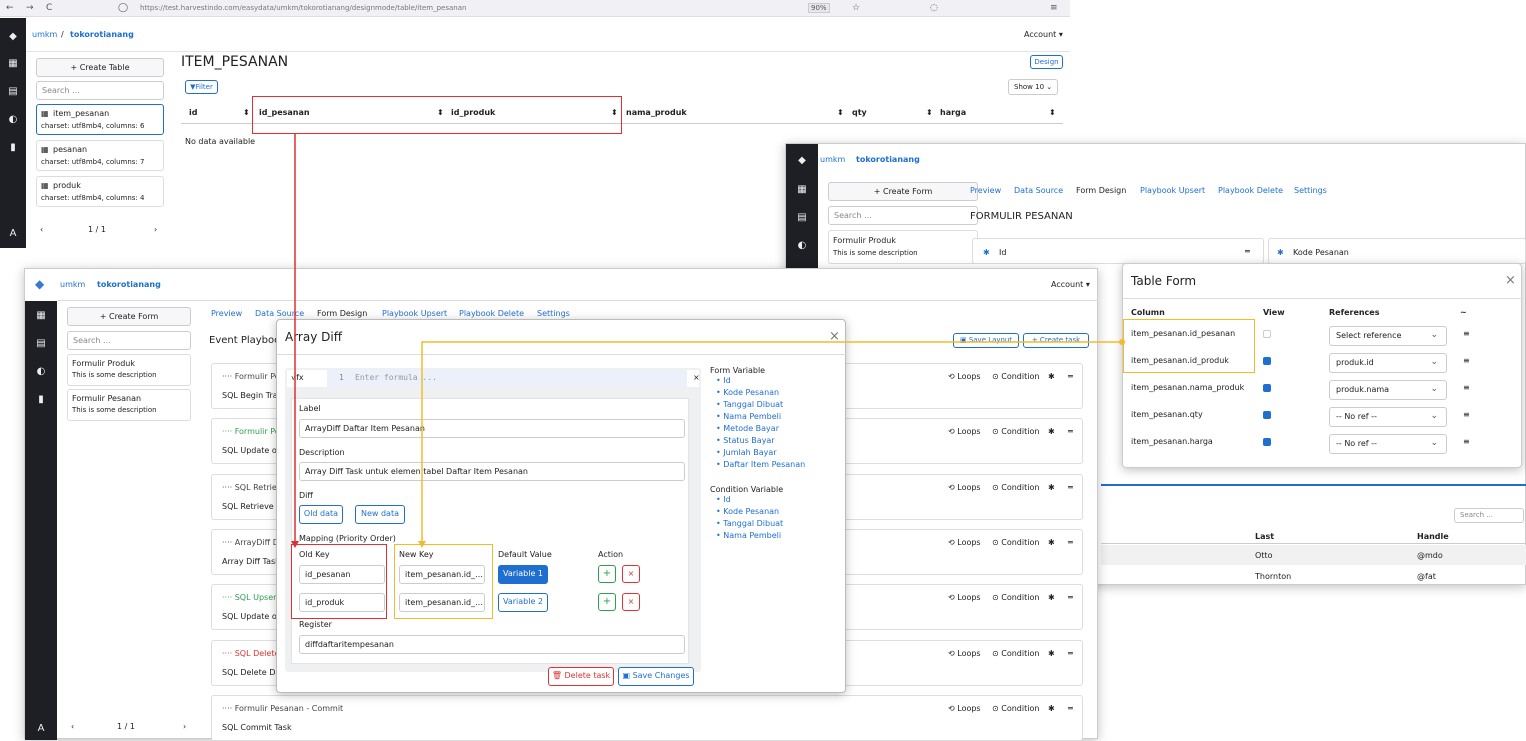 This screenshot has height=741, width=1526. I want to click on yellow-arrowhead, so click(422, 544).